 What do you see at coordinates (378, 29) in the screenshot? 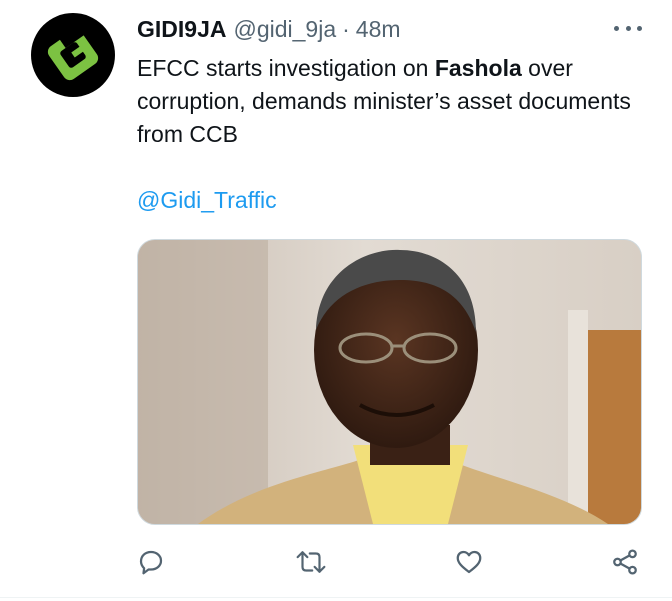
I see `tweet-timestamp: 48m` at bounding box center [378, 29].